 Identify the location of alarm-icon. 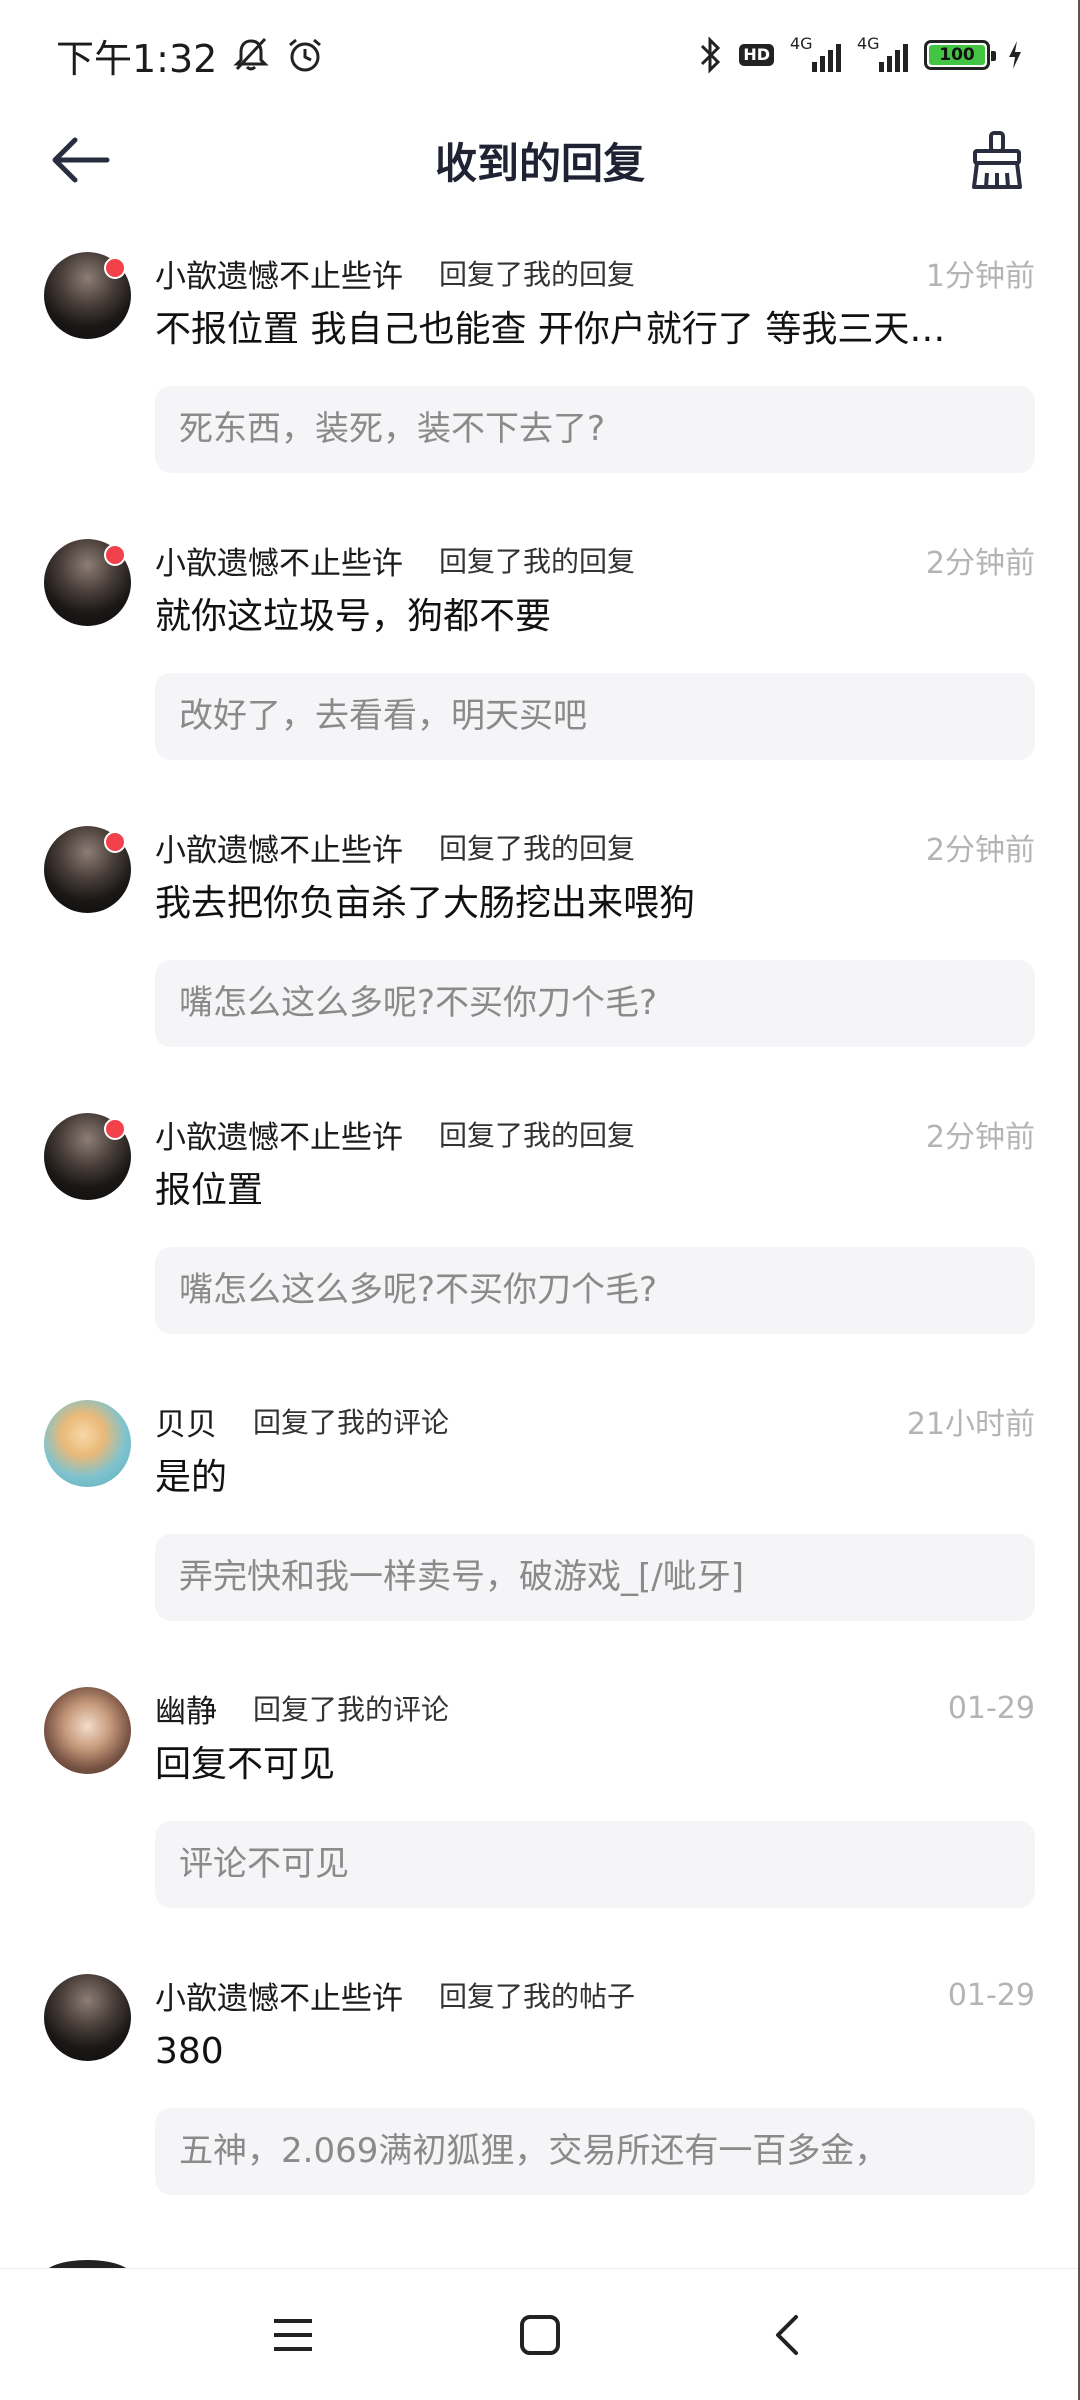
(305, 55).